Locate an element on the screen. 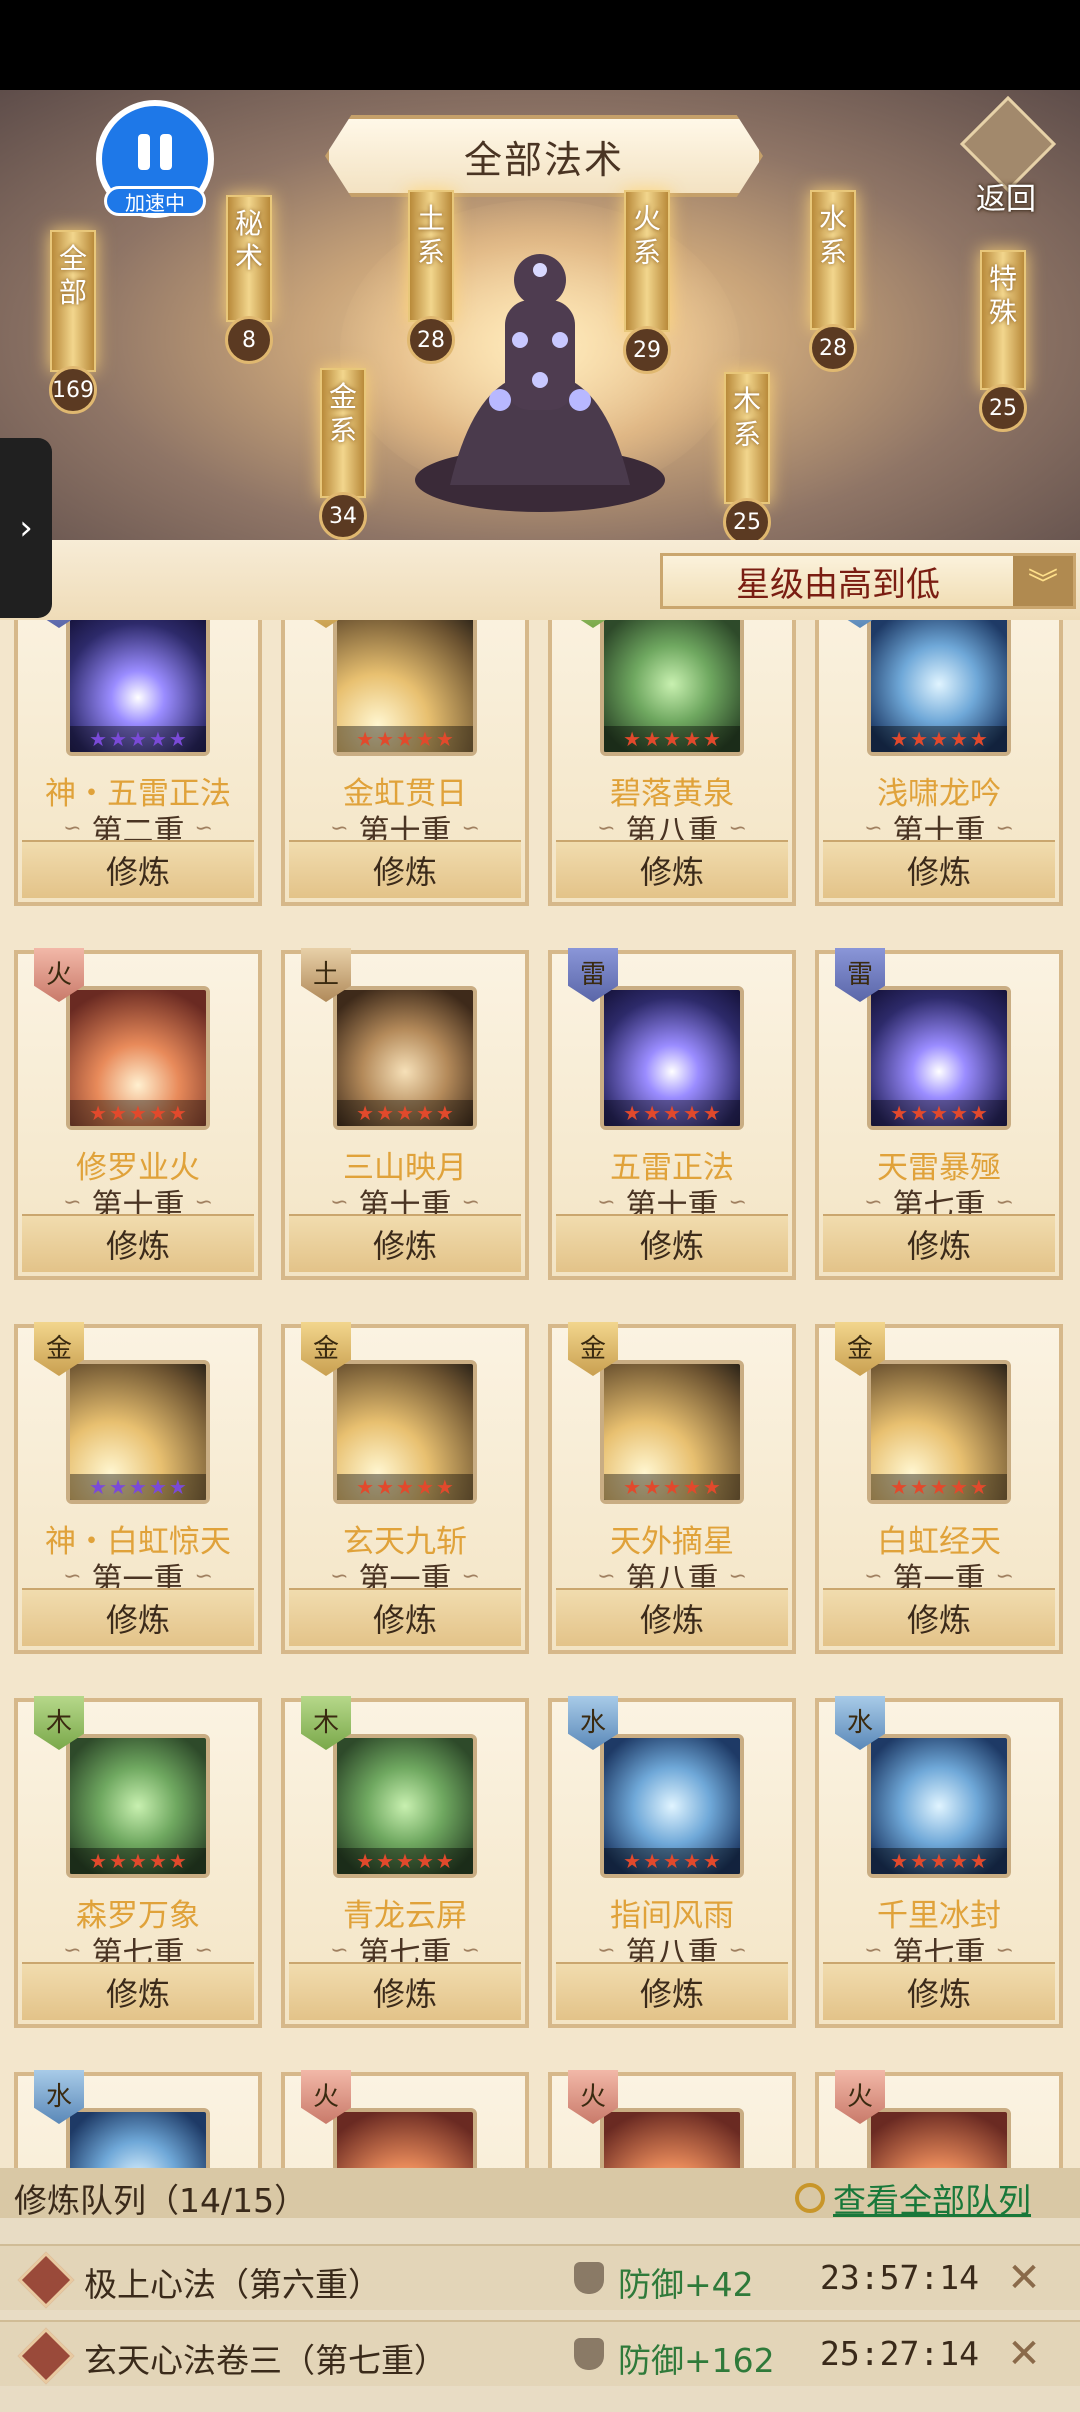 The width and height of the screenshot is (1080, 2412). category-stick: 土 系 is located at coordinates (431, 256).